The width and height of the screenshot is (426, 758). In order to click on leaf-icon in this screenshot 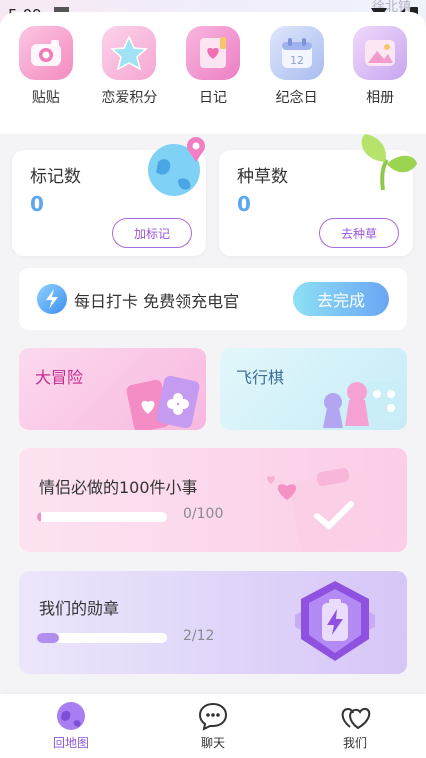, I will do `click(386, 163)`.